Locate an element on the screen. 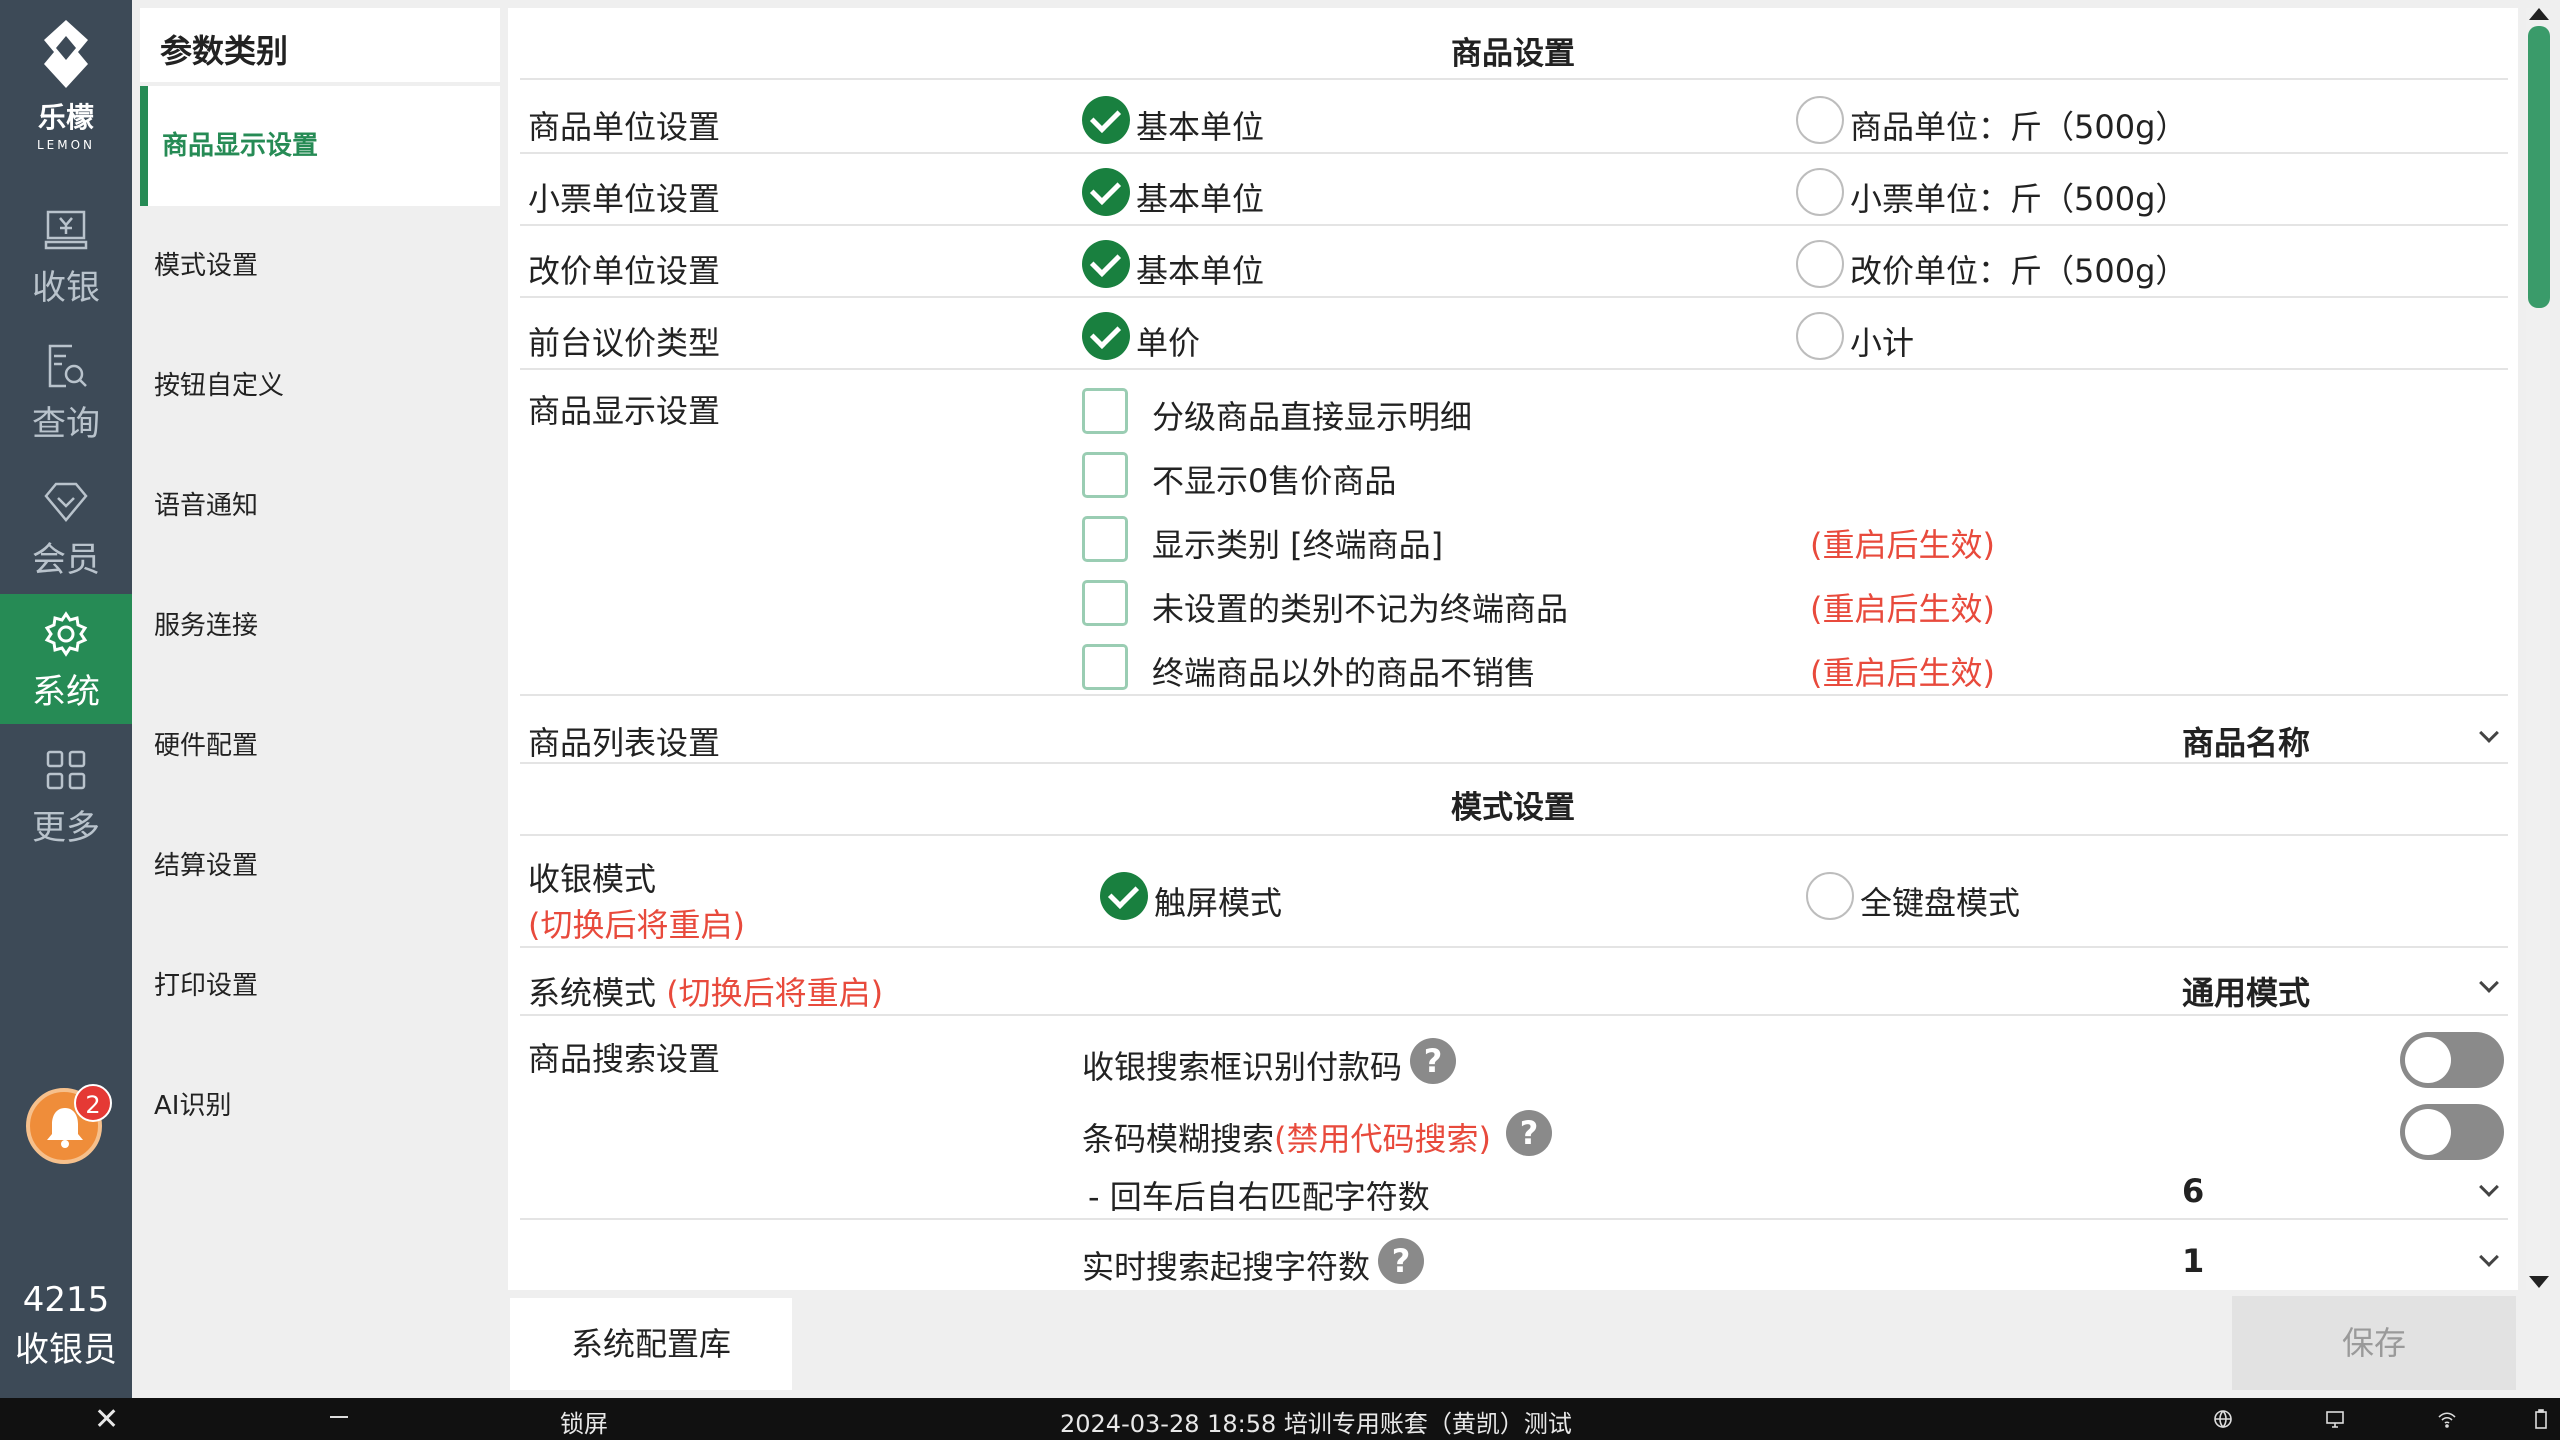 The height and width of the screenshot is (1440, 2560). category-goods-display: 商品显示设置 is located at coordinates (320, 146).